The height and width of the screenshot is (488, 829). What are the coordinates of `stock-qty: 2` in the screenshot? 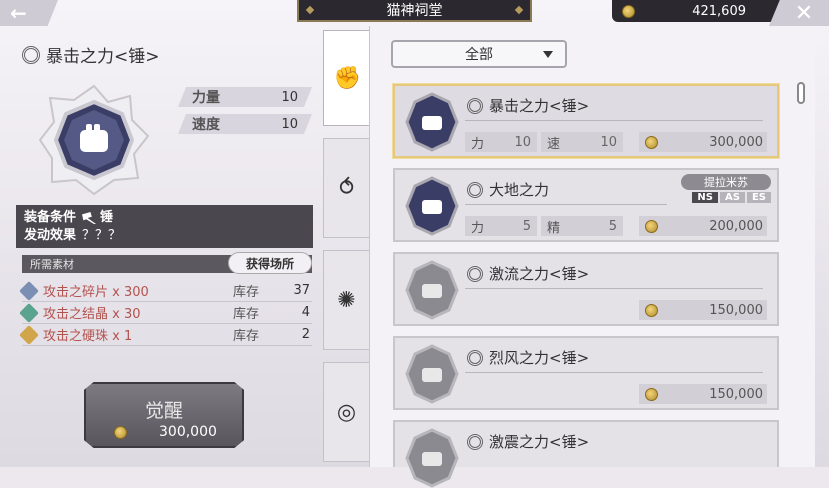 It's located at (305, 334).